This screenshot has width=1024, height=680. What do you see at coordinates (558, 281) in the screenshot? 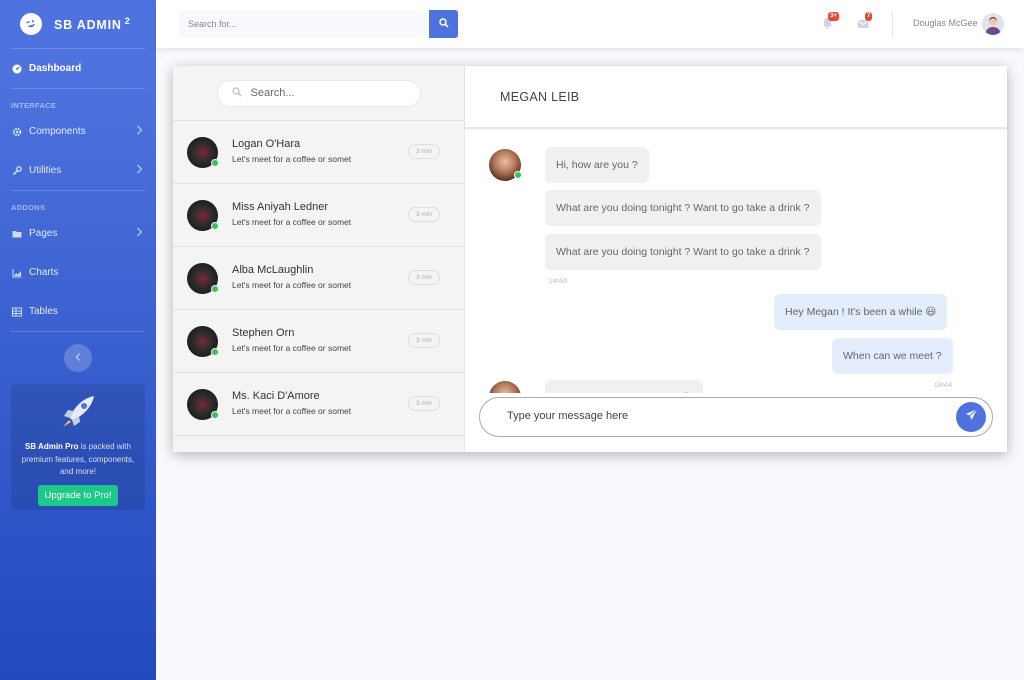
I see `message-timestamp: 14h59` at bounding box center [558, 281].